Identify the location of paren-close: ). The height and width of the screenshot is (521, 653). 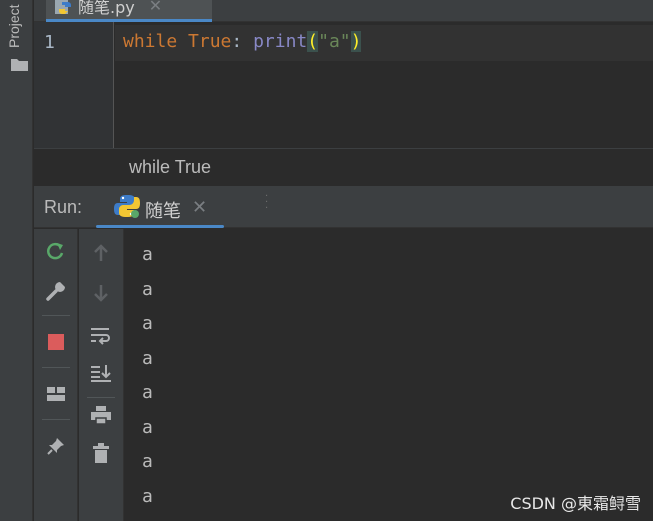
(356, 41).